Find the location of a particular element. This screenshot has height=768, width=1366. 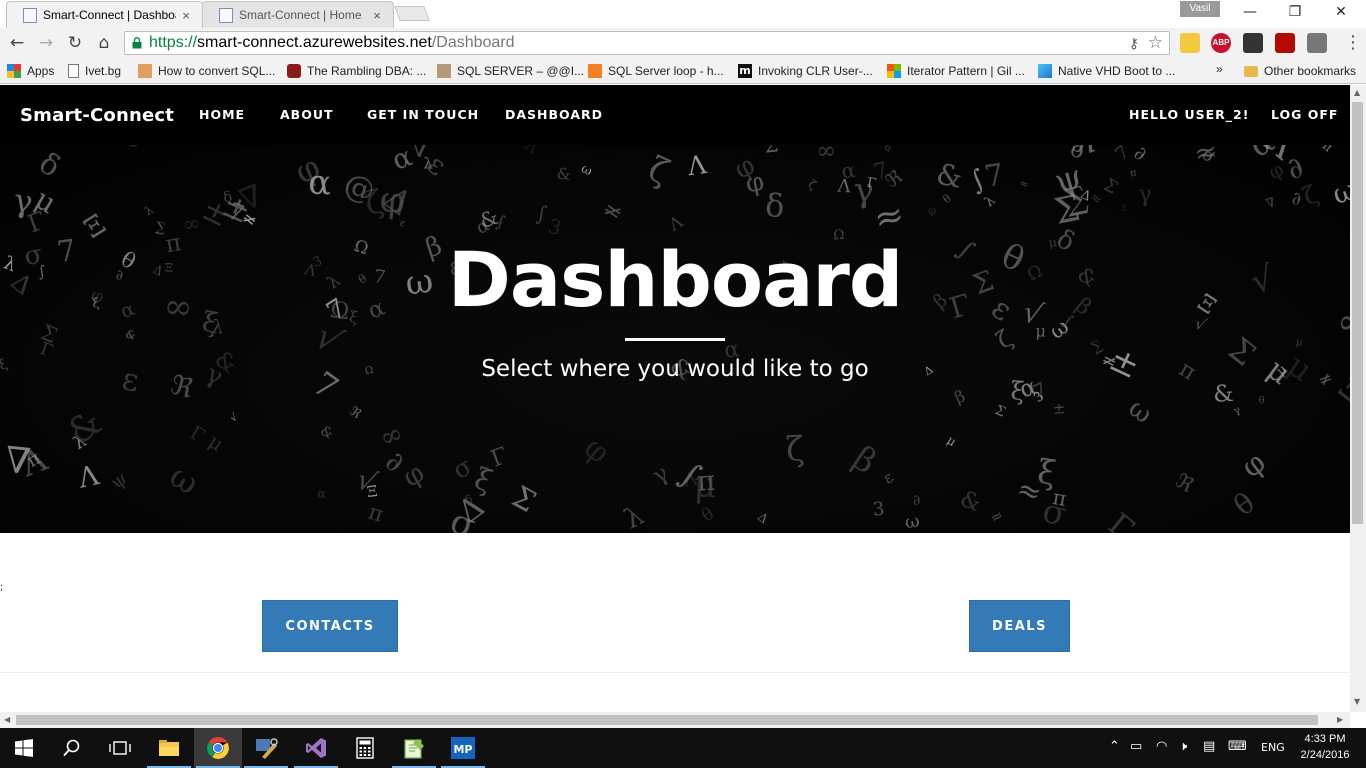

menu-icon: ⋮ is located at coordinates (1353, 43).